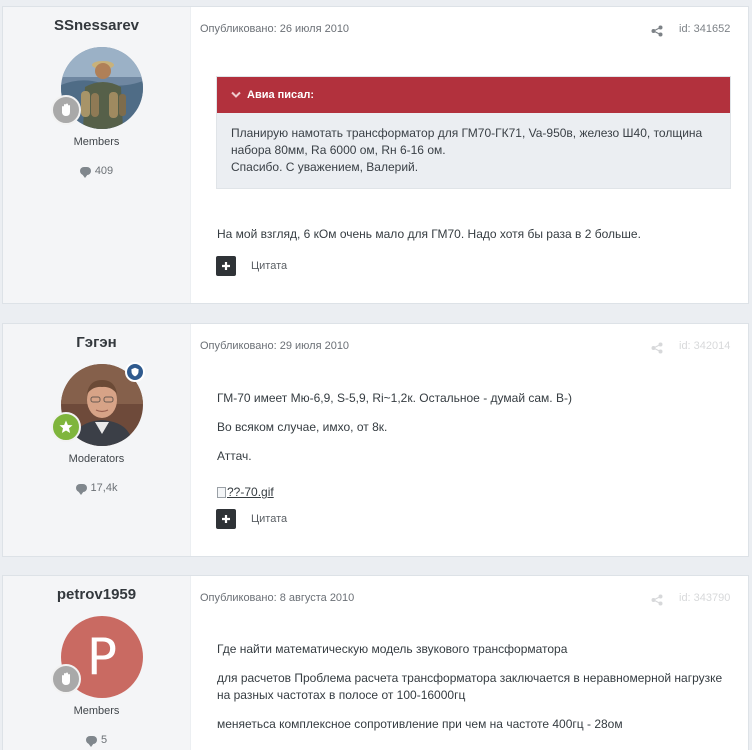  Describe the element at coordinates (104, 488) in the screenshot. I see `post-count-value: 17,4k` at that location.